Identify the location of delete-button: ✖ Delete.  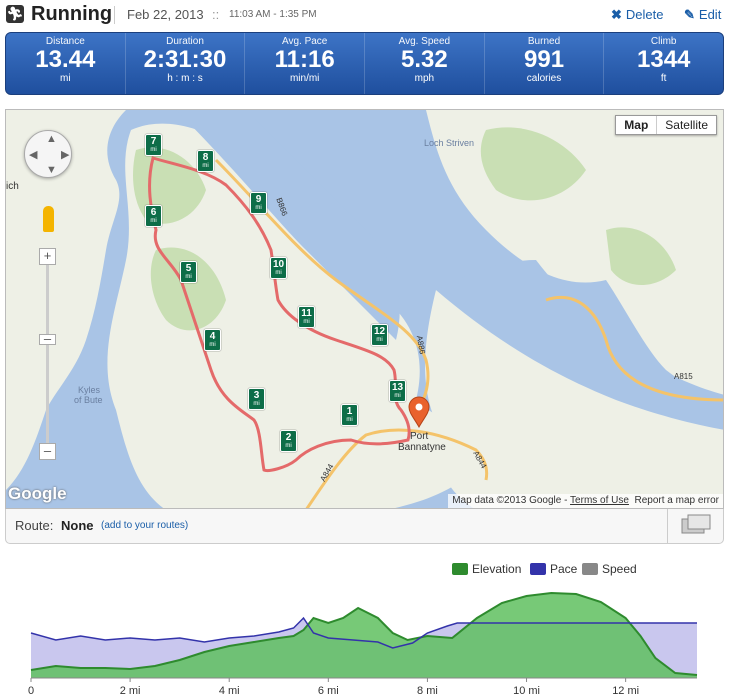
(637, 15).